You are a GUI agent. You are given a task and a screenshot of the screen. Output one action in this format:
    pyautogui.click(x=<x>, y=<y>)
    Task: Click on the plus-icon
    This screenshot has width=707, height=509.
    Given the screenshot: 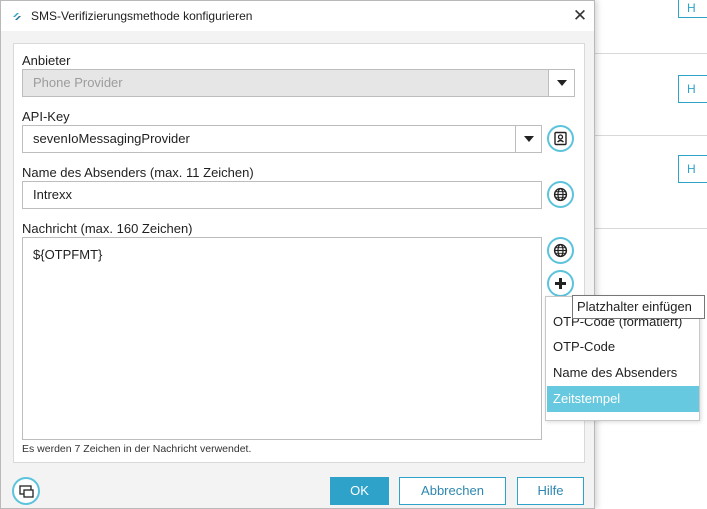 What is the action you would take?
    pyautogui.click(x=560, y=283)
    